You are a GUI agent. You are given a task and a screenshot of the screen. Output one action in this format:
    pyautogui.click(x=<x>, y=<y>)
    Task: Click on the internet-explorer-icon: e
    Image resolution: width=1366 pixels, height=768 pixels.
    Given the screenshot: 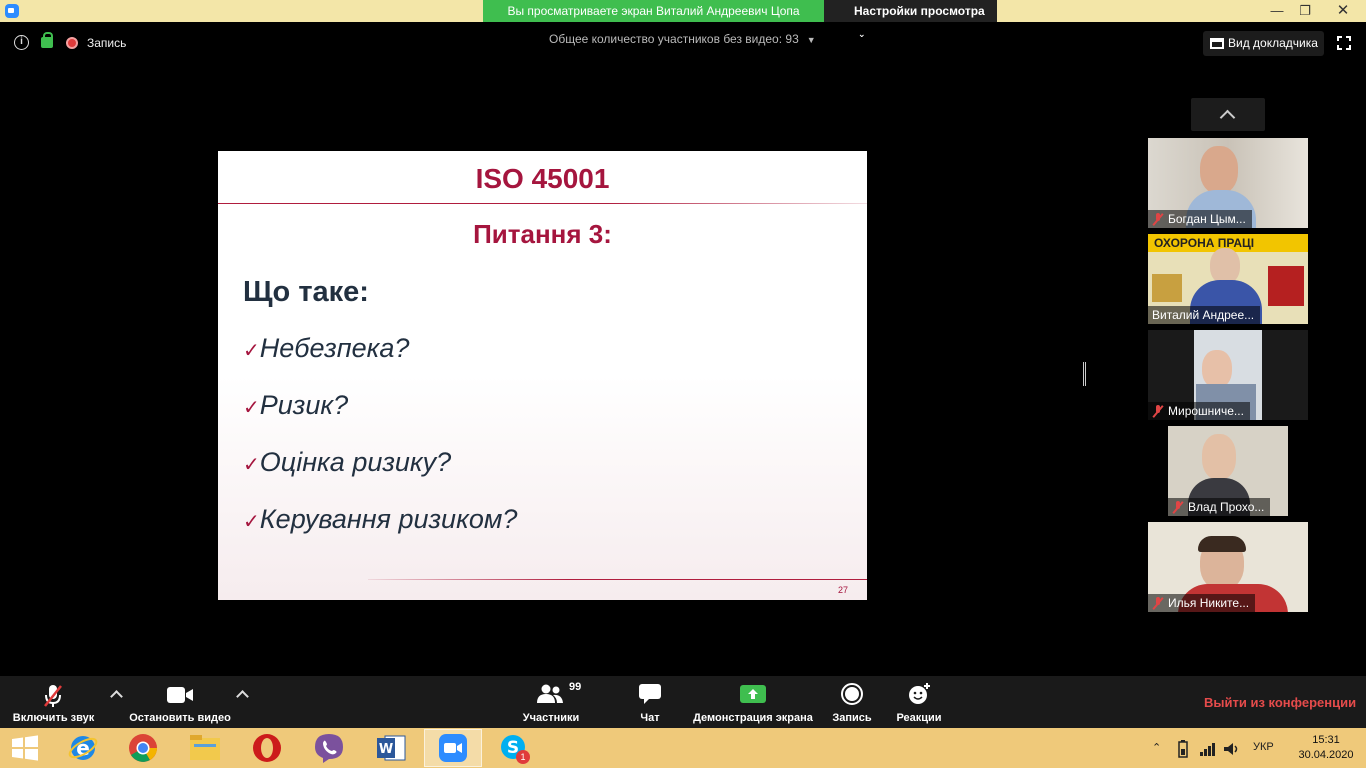 What is the action you would take?
    pyautogui.click(x=83, y=748)
    